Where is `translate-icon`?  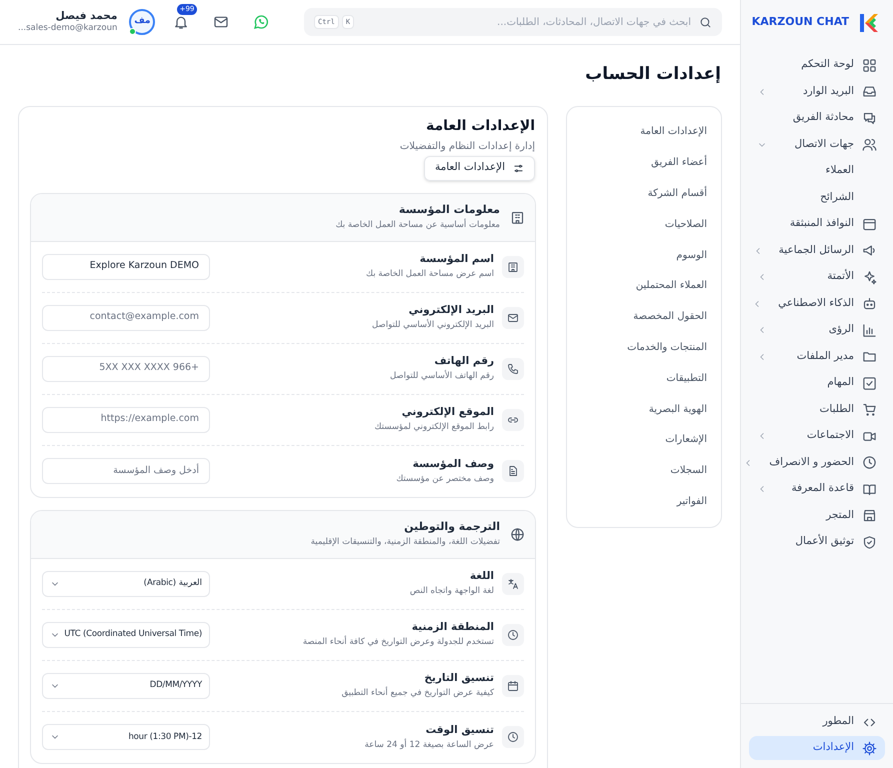
translate-icon is located at coordinates (513, 584).